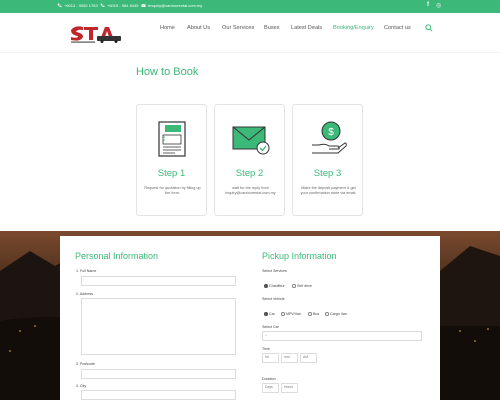  I want to click on radio-car-label: Car, so click(272, 314).